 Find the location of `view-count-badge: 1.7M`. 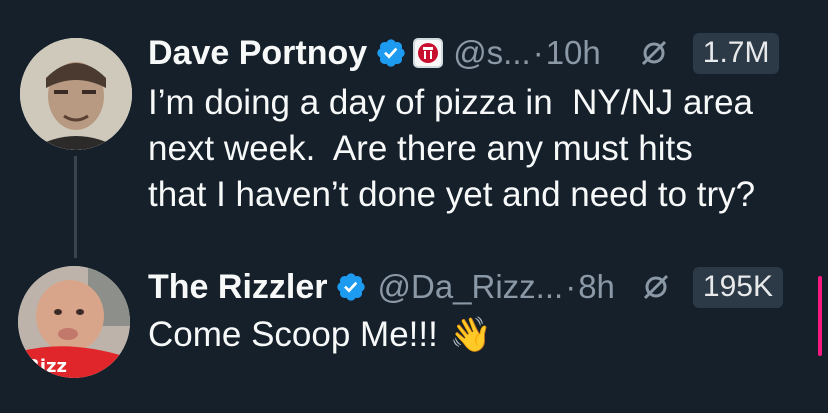

view-count-badge: 1.7M is located at coordinates (736, 53).